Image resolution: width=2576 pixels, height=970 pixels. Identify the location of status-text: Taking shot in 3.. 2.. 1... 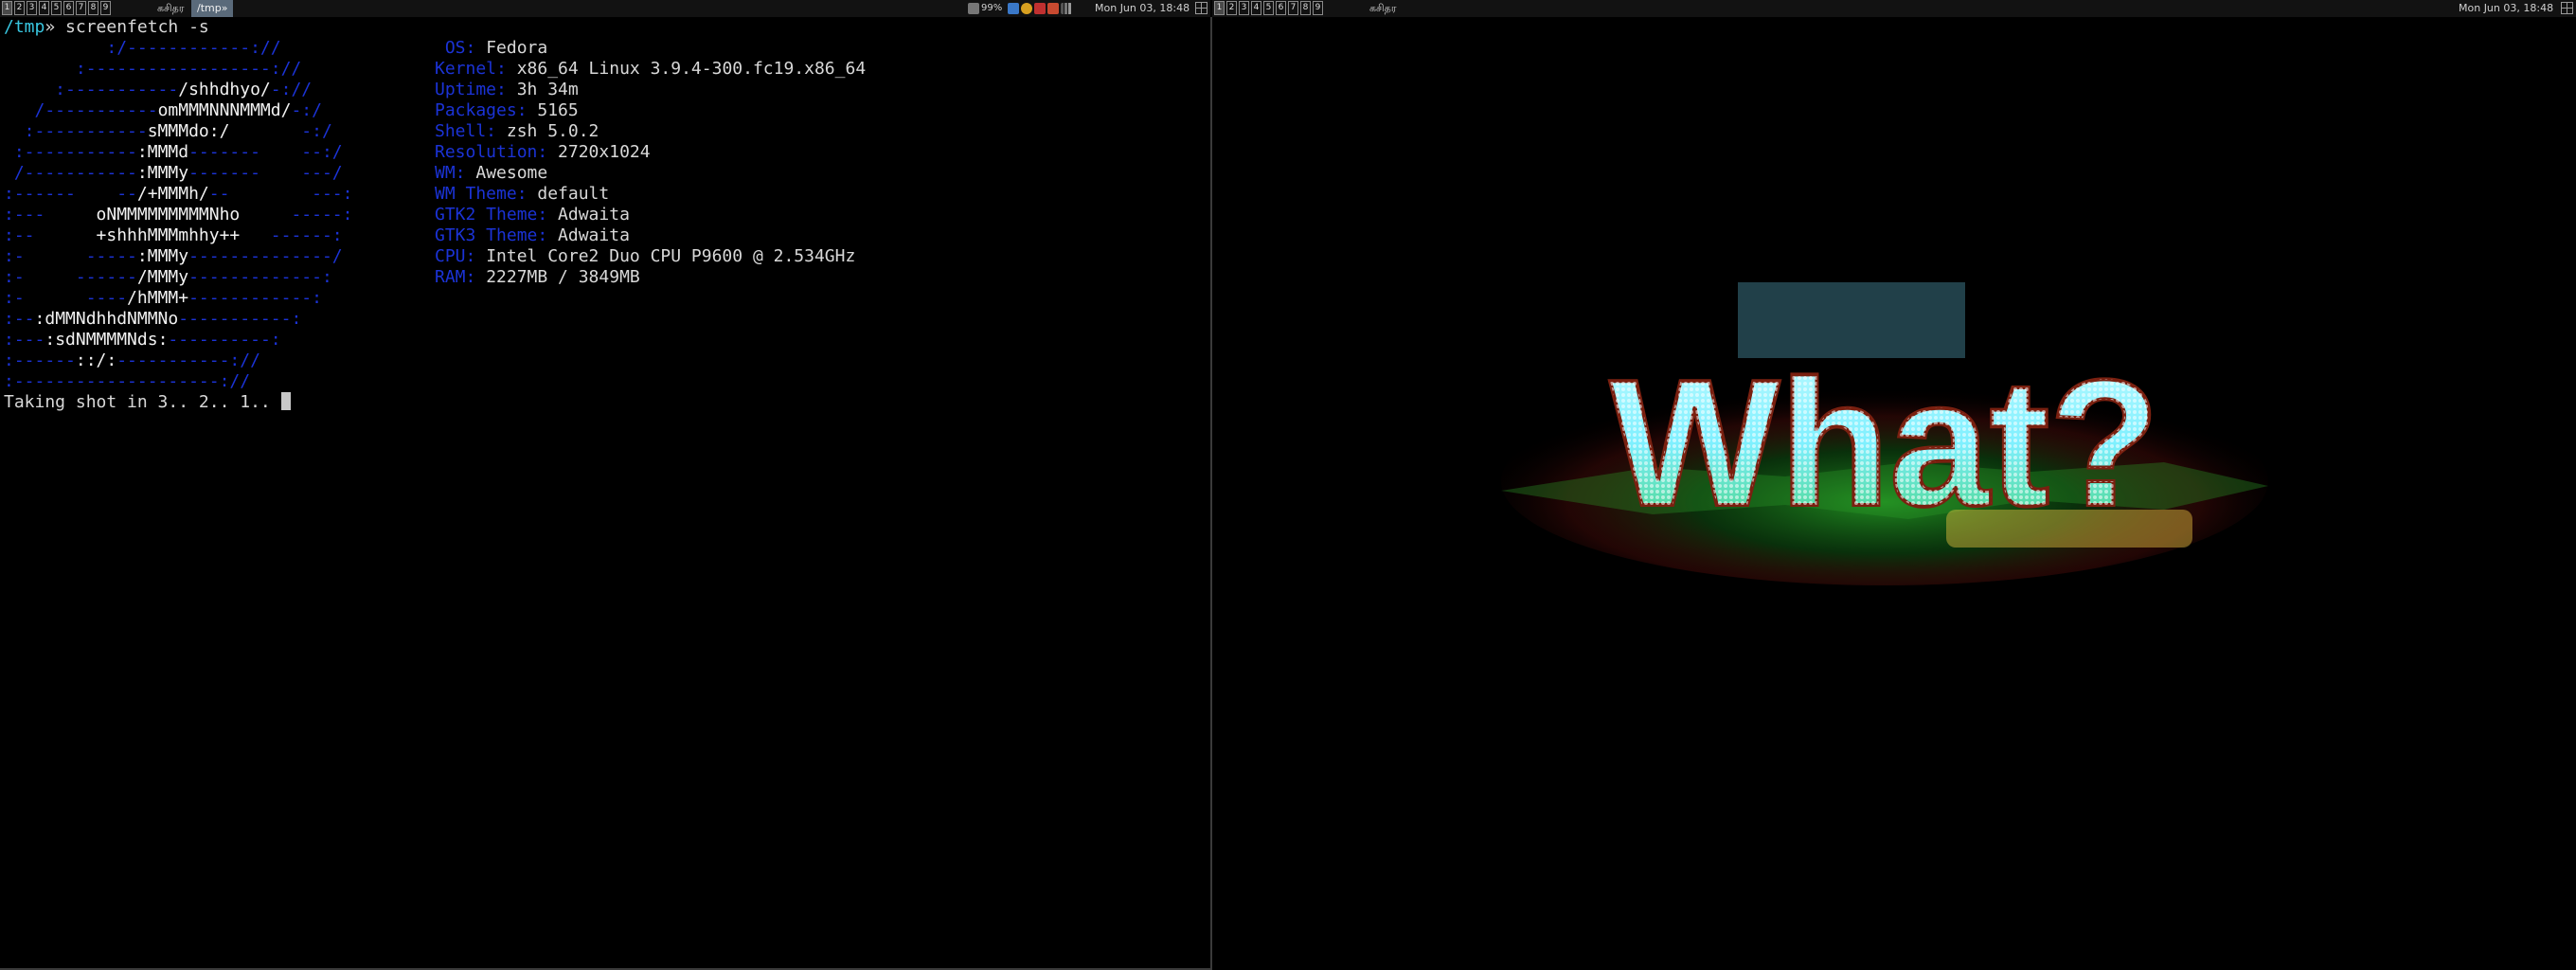
(142, 402).